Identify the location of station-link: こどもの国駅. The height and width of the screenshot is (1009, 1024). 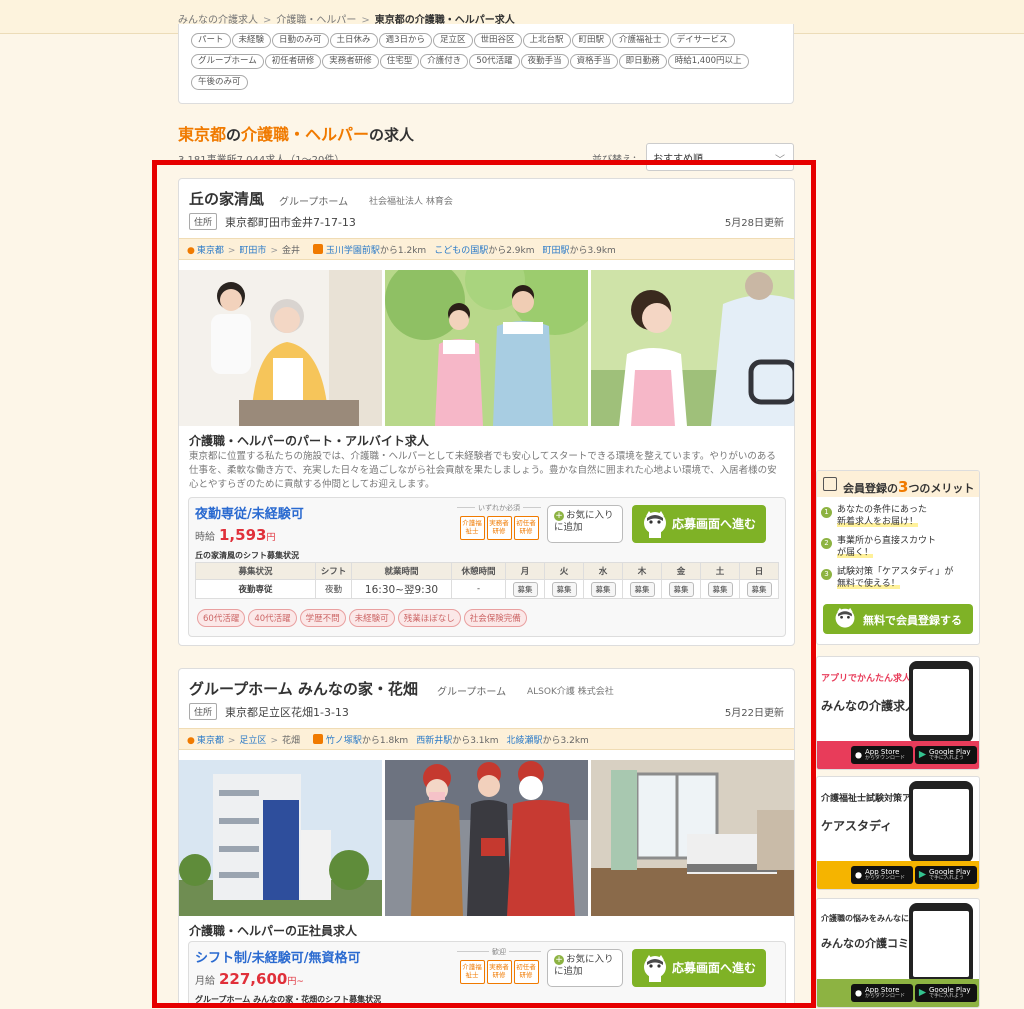
(461, 251).